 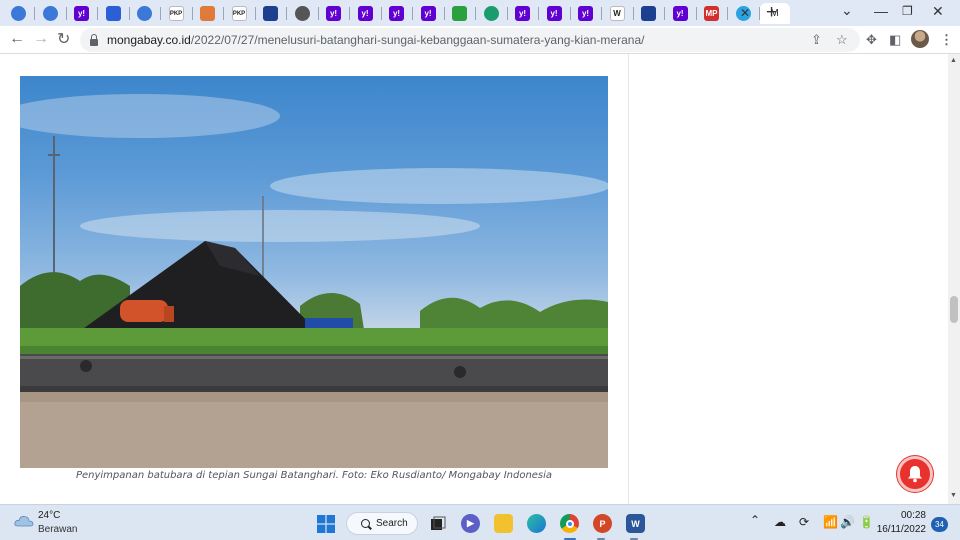 I want to click on squares-icon, so click(x=459, y=13).